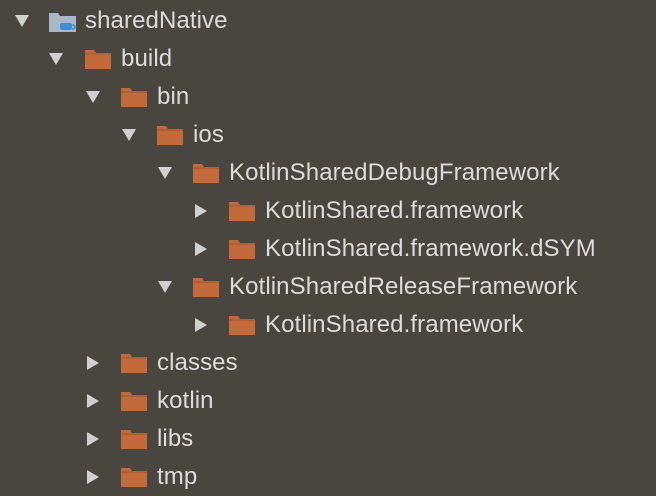 This screenshot has height=496, width=656. I want to click on module-folder-icon, so click(62, 21).